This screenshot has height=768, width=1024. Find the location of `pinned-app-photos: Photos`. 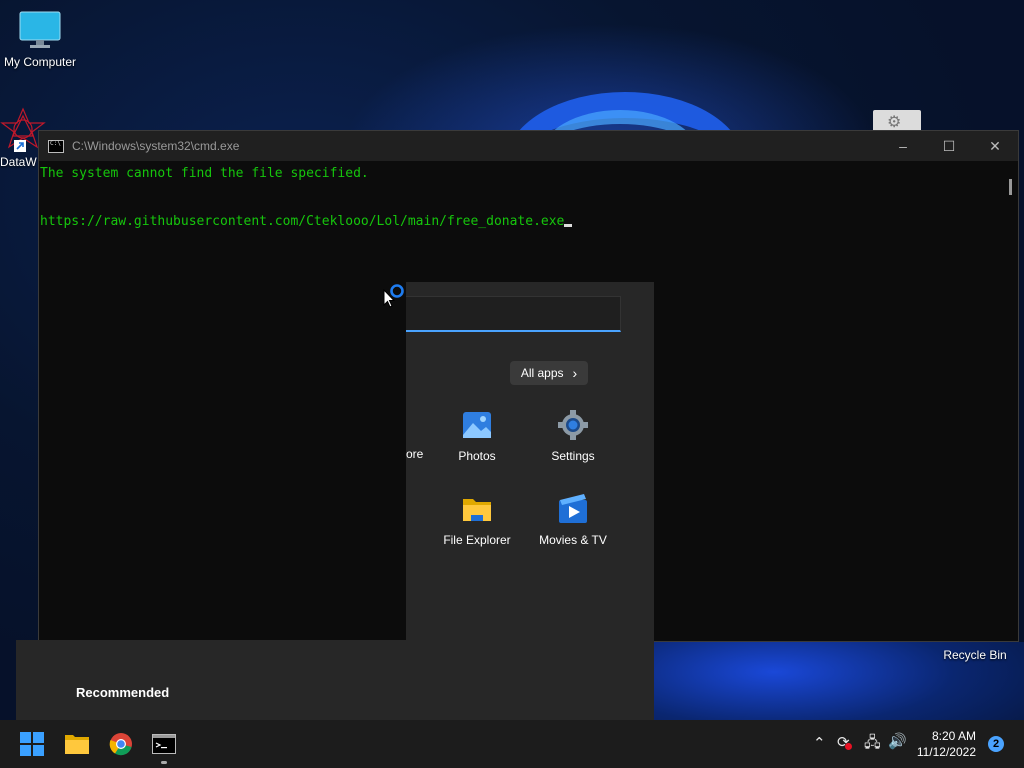

pinned-app-photos: Photos is located at coordinates (477, 436).